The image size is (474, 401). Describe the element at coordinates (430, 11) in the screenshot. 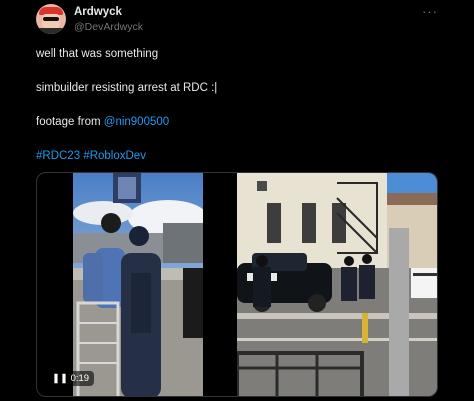

I see `more-dots-icon: ···` at that location.